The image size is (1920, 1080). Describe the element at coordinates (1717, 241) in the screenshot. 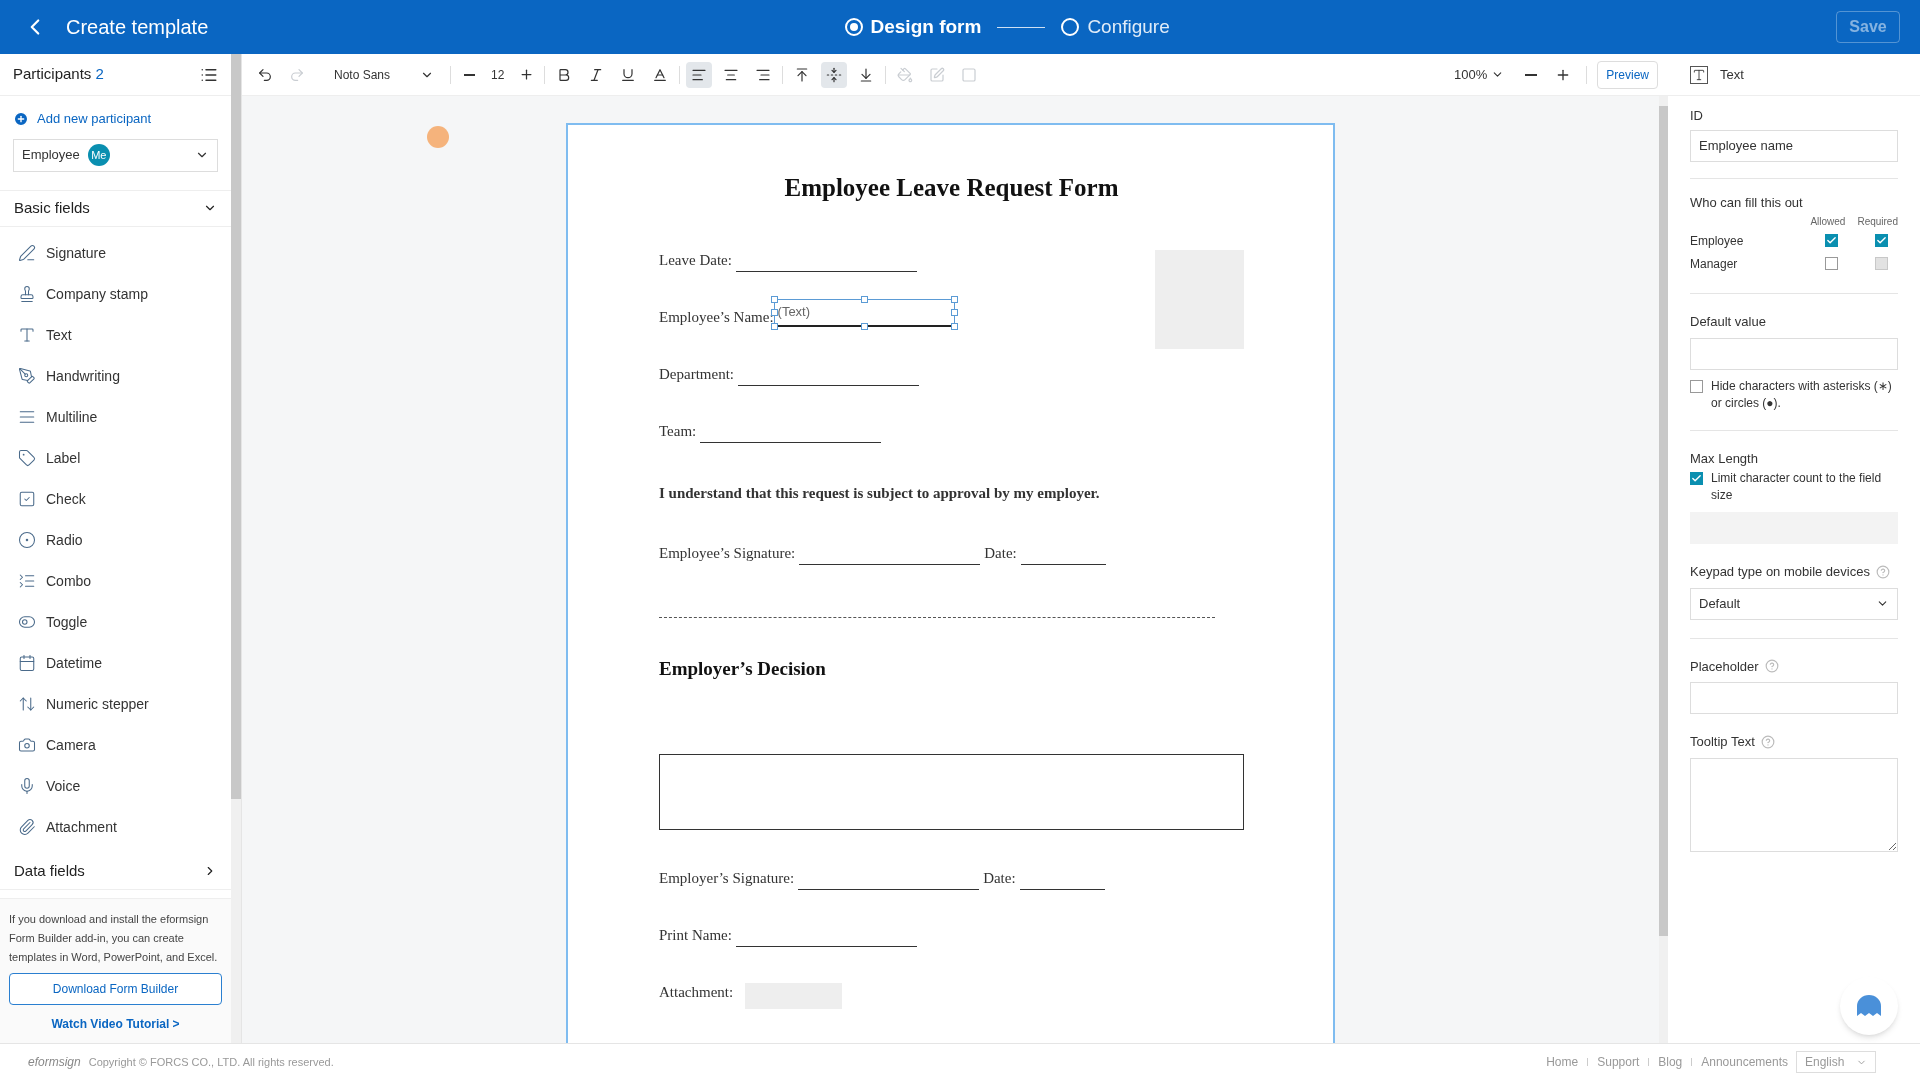

I see `participant-name: Employee` at that location.